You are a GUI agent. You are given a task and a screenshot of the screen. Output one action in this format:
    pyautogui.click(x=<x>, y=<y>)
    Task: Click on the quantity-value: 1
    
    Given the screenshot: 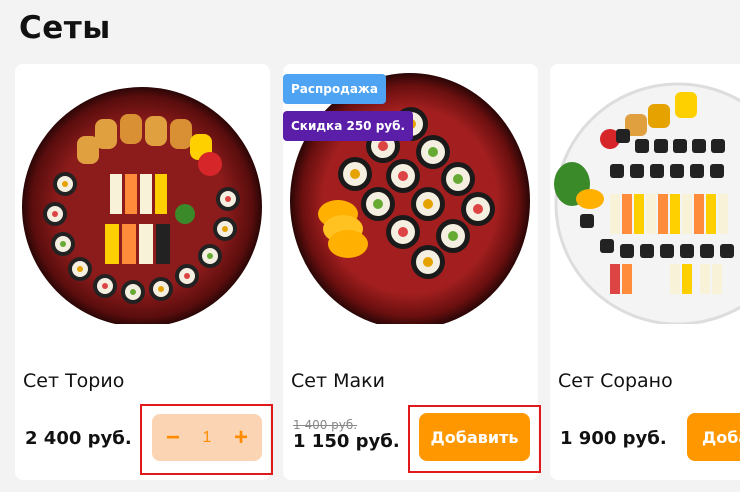 What is the action you would take?
    pyautogui.click(x=207, y=437)
    